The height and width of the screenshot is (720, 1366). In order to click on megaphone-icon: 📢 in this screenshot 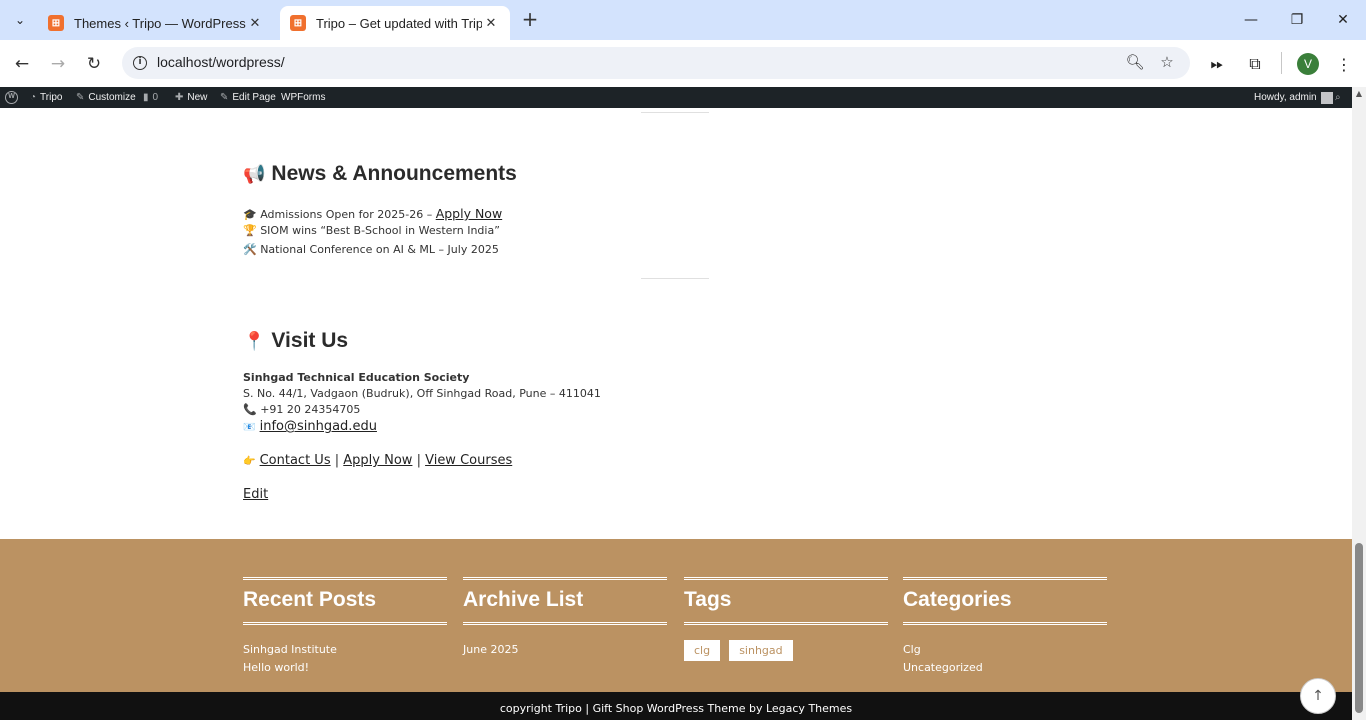, I will do `click(254, 173)`.